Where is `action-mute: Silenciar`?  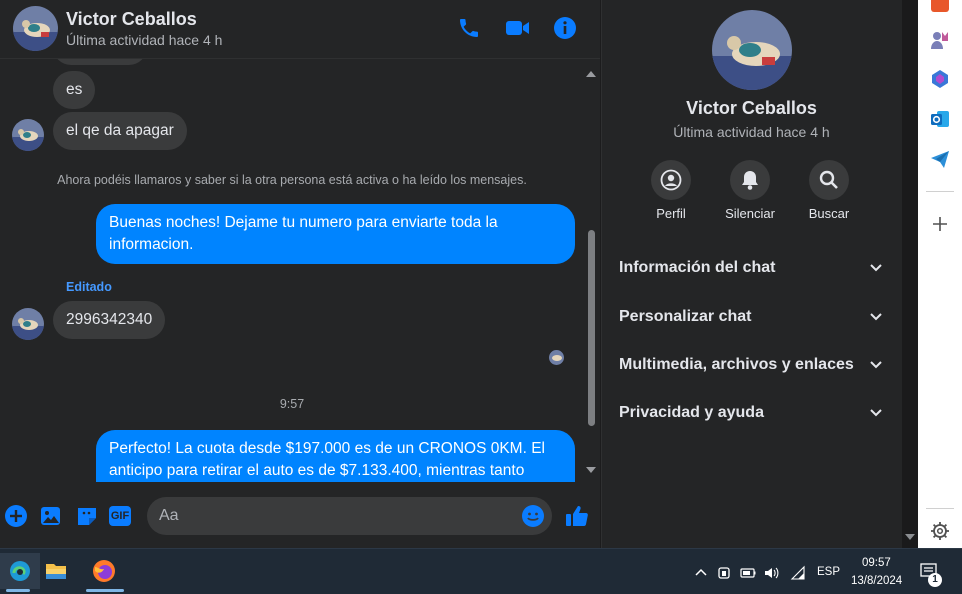 action-mute: Silenciar is located at coordinates (750, 190).